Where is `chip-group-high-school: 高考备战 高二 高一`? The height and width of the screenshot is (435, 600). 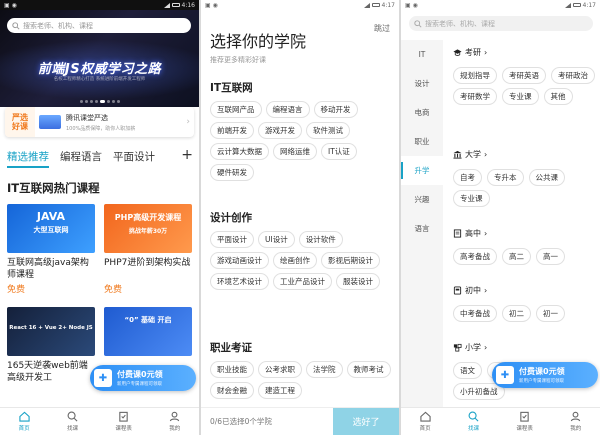
chip-group-high-school: 高考备战 高二 高一 is located at coordinates (524, 256).